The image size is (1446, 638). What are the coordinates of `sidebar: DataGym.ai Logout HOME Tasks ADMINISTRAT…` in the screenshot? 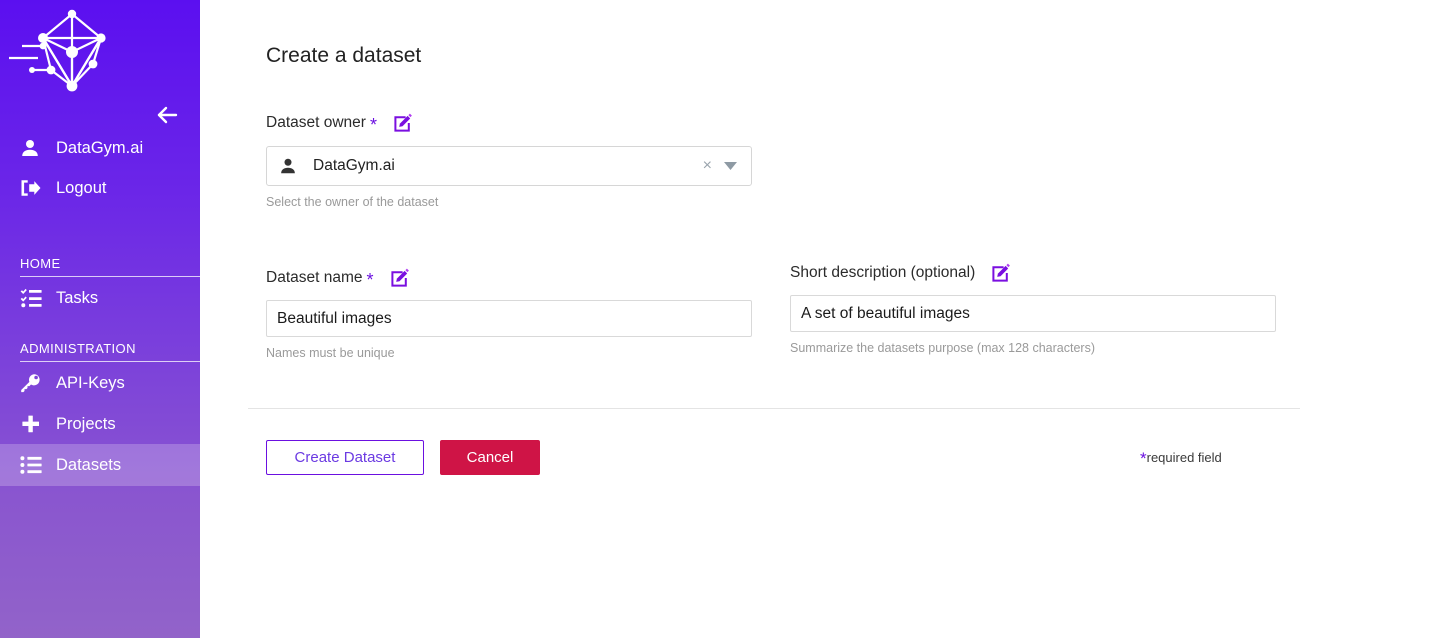 It's located at (100, 319).